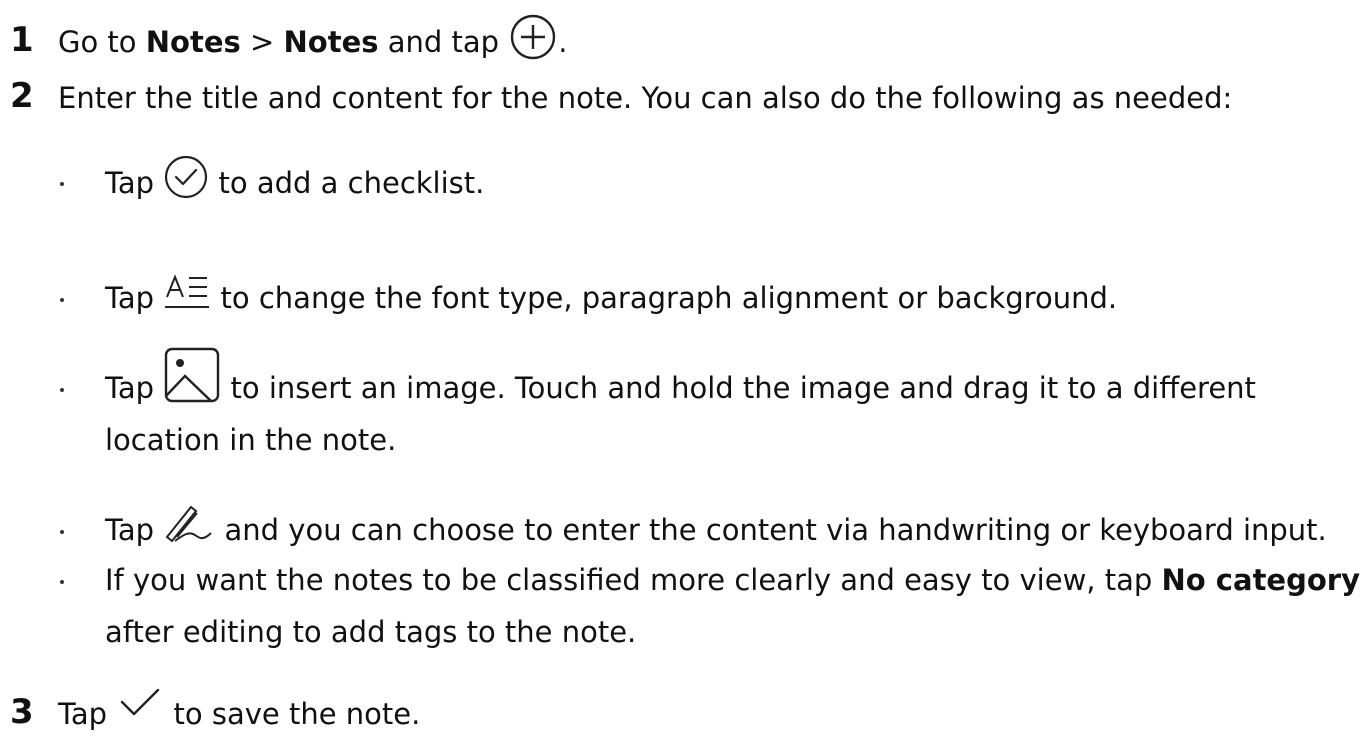  I want to click on step-1-end: ., so click(563, 42).